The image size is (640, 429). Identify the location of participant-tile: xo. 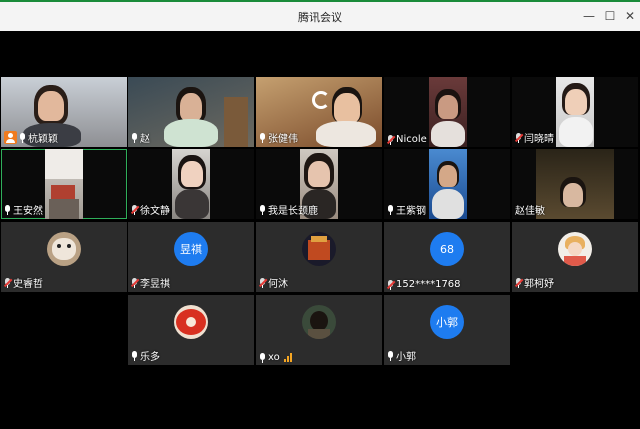
(319, 330).